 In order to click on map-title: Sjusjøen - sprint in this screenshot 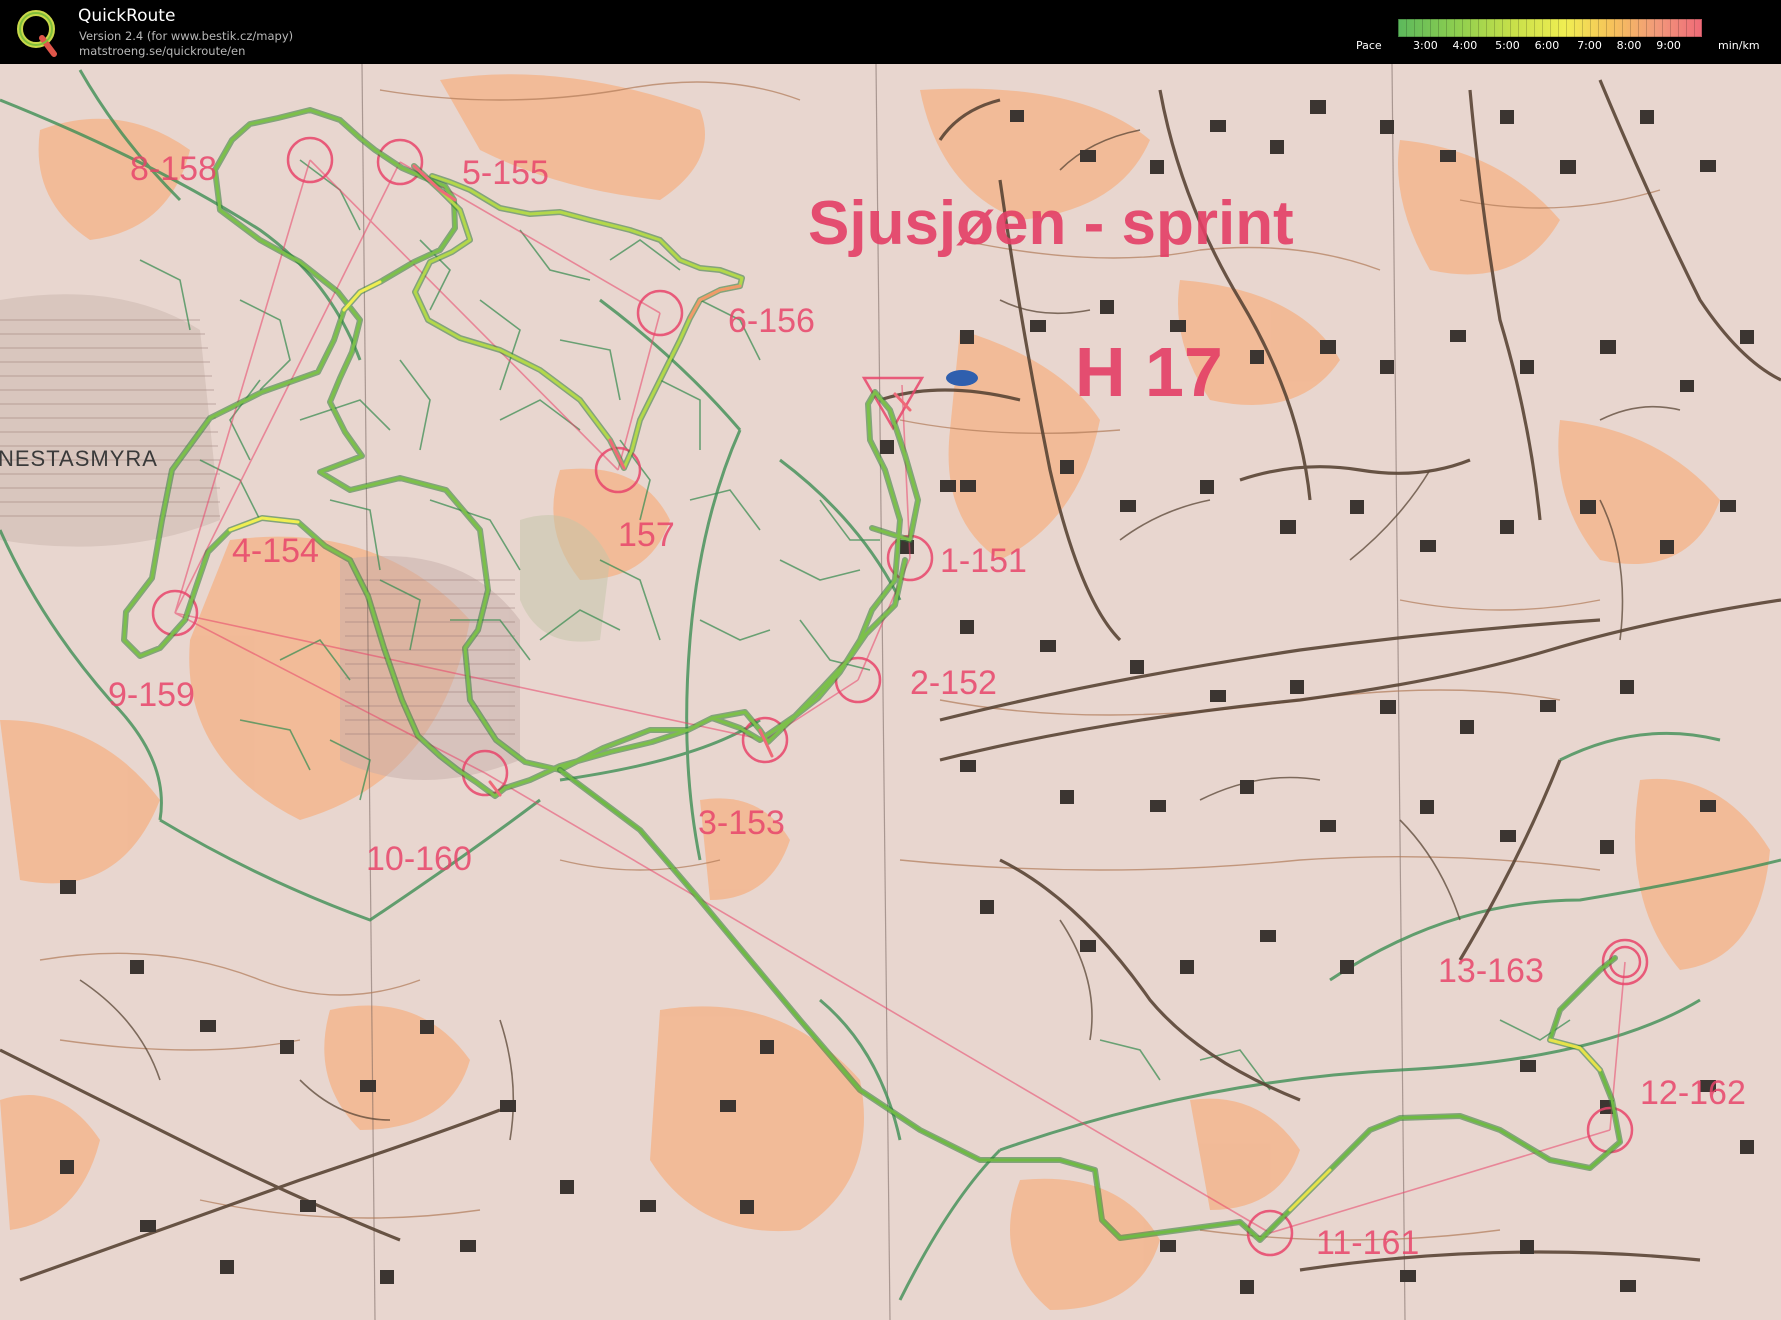, I will do `click(1051, 223)`.